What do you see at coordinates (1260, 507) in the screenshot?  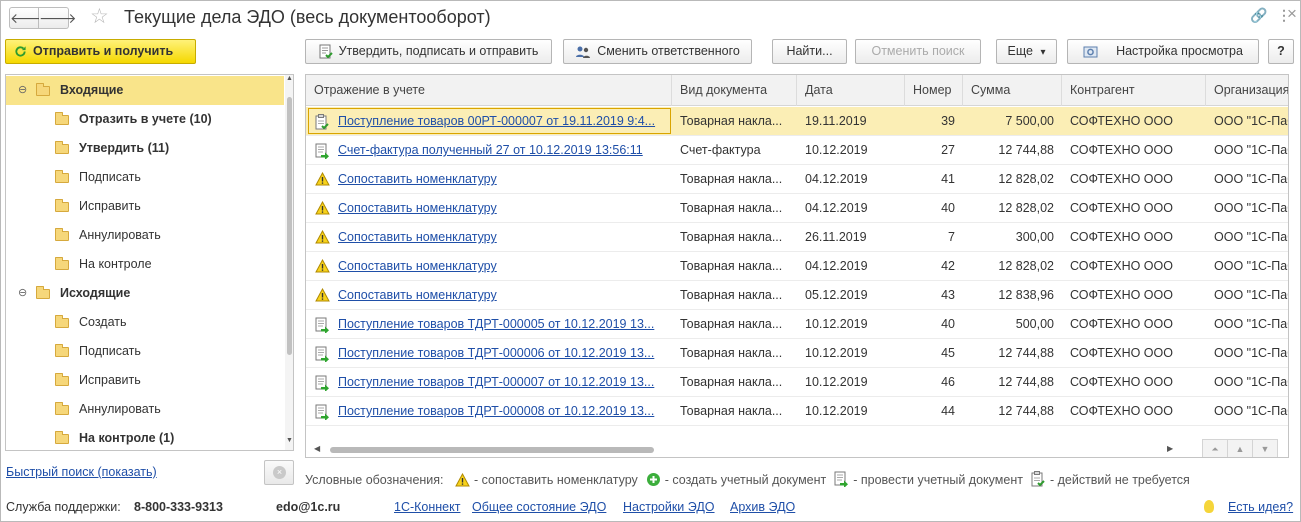 I see `idea-link: Есть идея?` at bounding box center [1260, 507].